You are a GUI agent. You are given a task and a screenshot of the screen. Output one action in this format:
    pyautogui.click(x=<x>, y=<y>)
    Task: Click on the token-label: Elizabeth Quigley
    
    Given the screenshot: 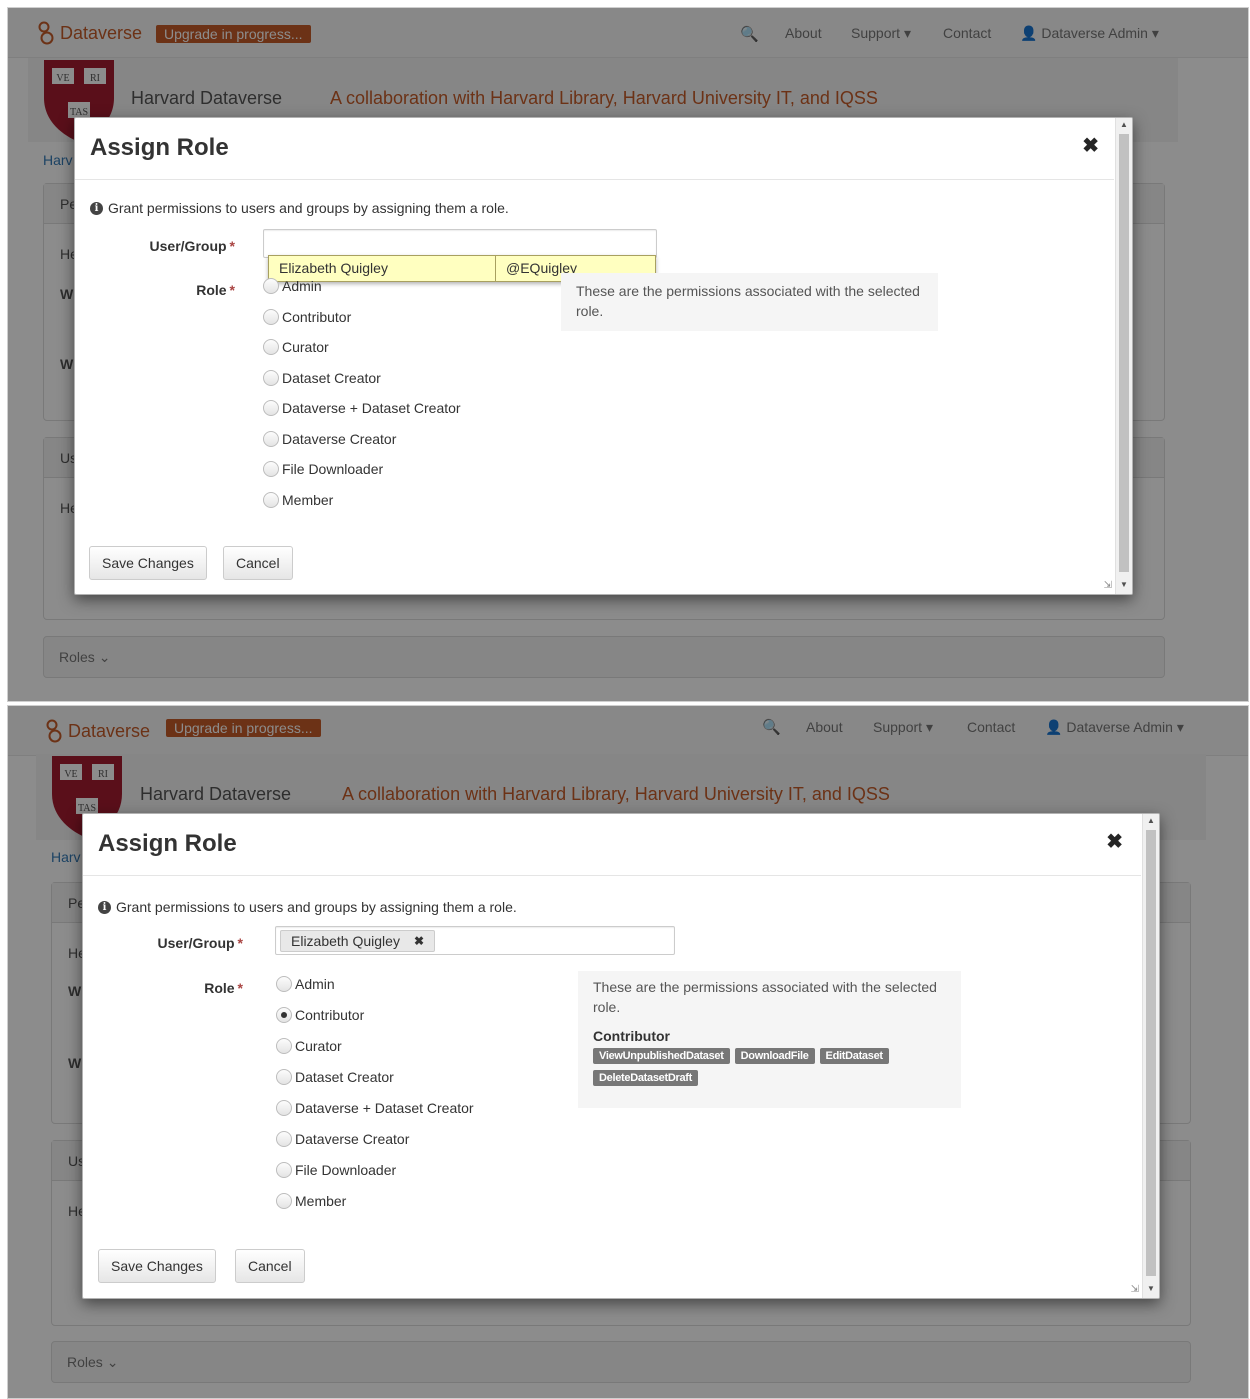 What is the action you would take?
    pyautogui.click(x=345, y=941)
    